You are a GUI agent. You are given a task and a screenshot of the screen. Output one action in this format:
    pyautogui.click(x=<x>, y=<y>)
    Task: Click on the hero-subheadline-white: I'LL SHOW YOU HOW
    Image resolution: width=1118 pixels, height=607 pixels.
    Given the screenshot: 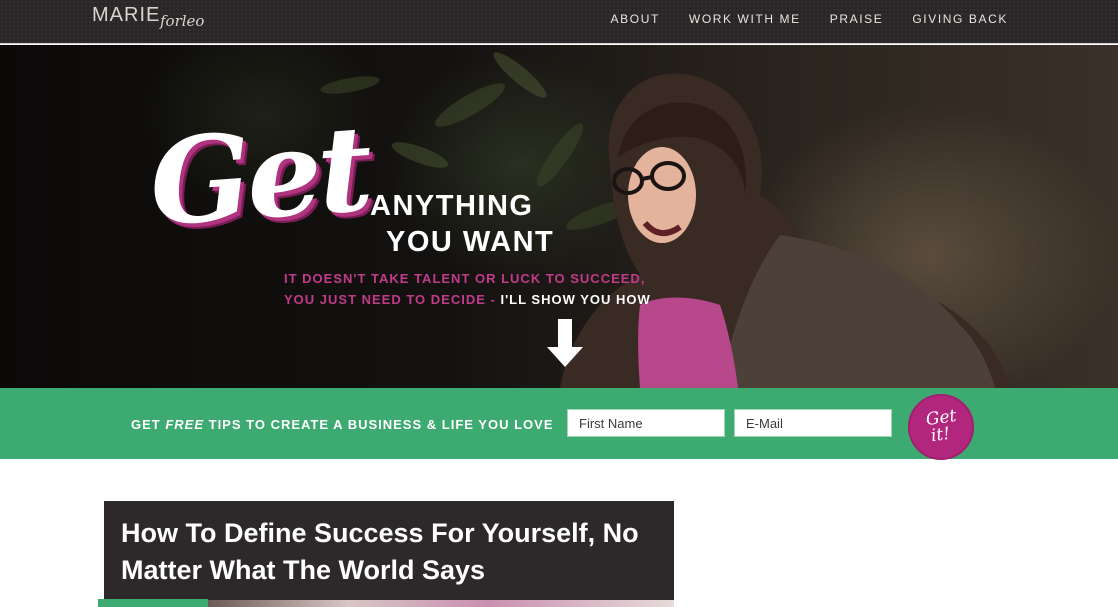 What is the action you would take?
    pyautogui.click(x=575, y=299)
    